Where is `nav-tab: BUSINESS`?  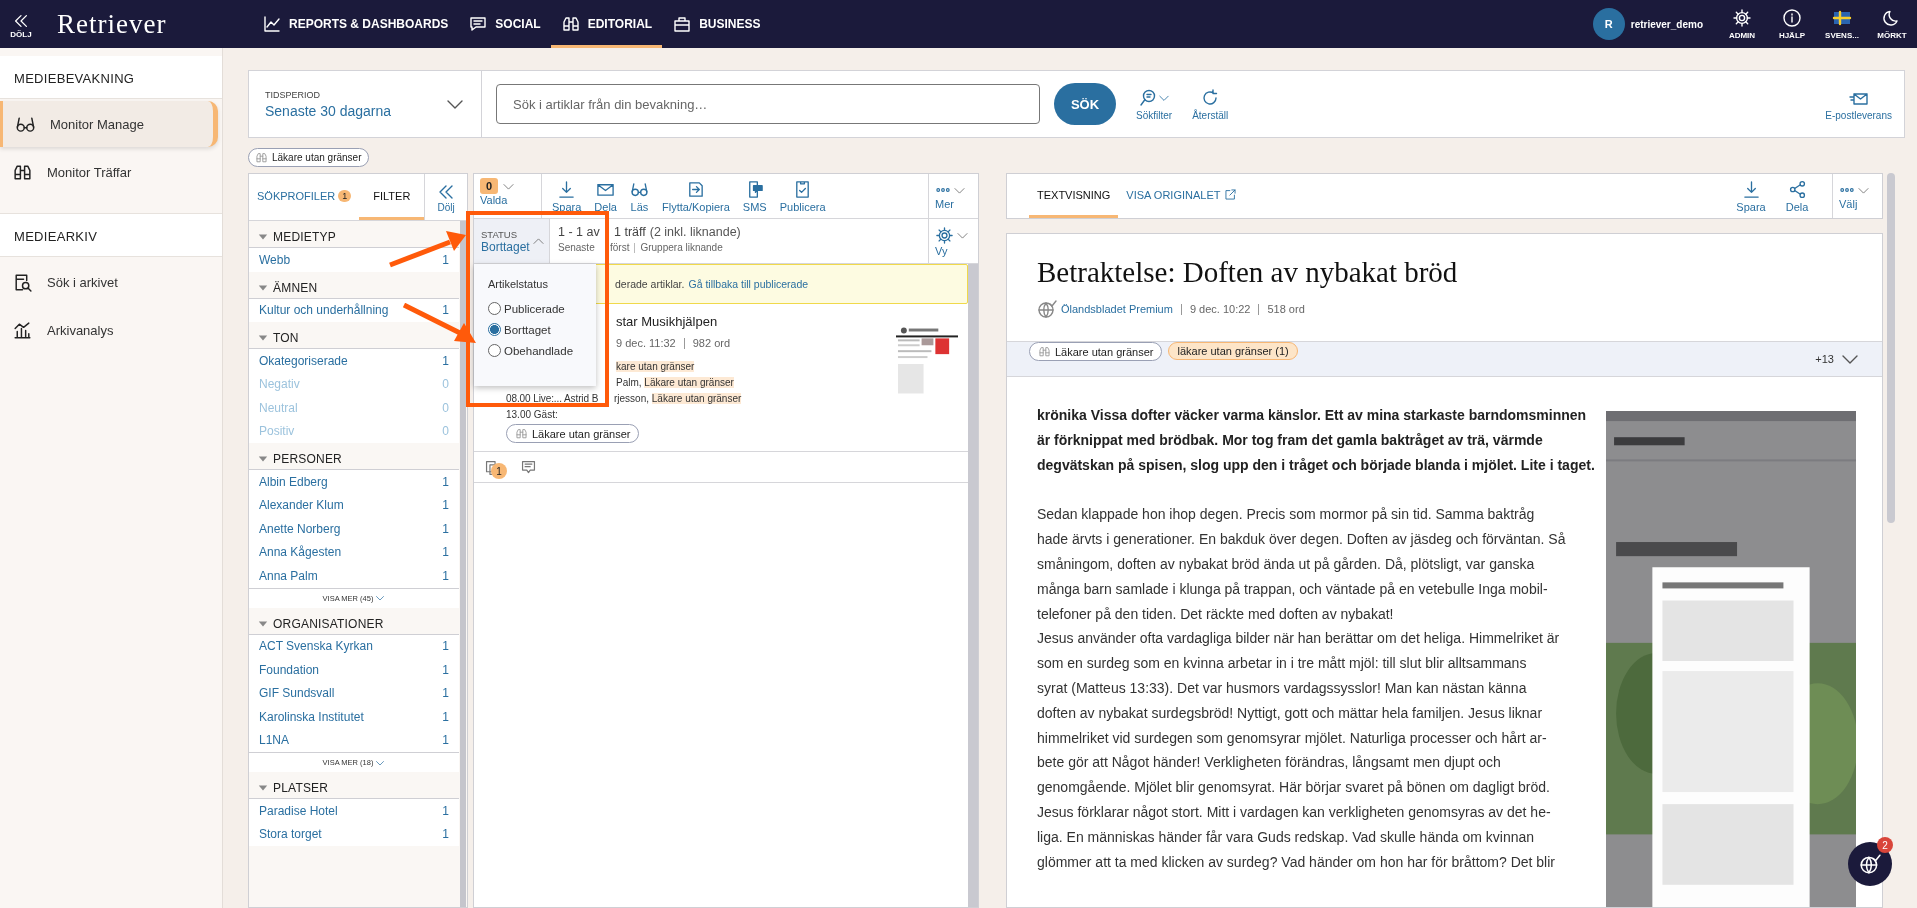
nav-tab: BUSINESS is located at coordinates (716, 24).